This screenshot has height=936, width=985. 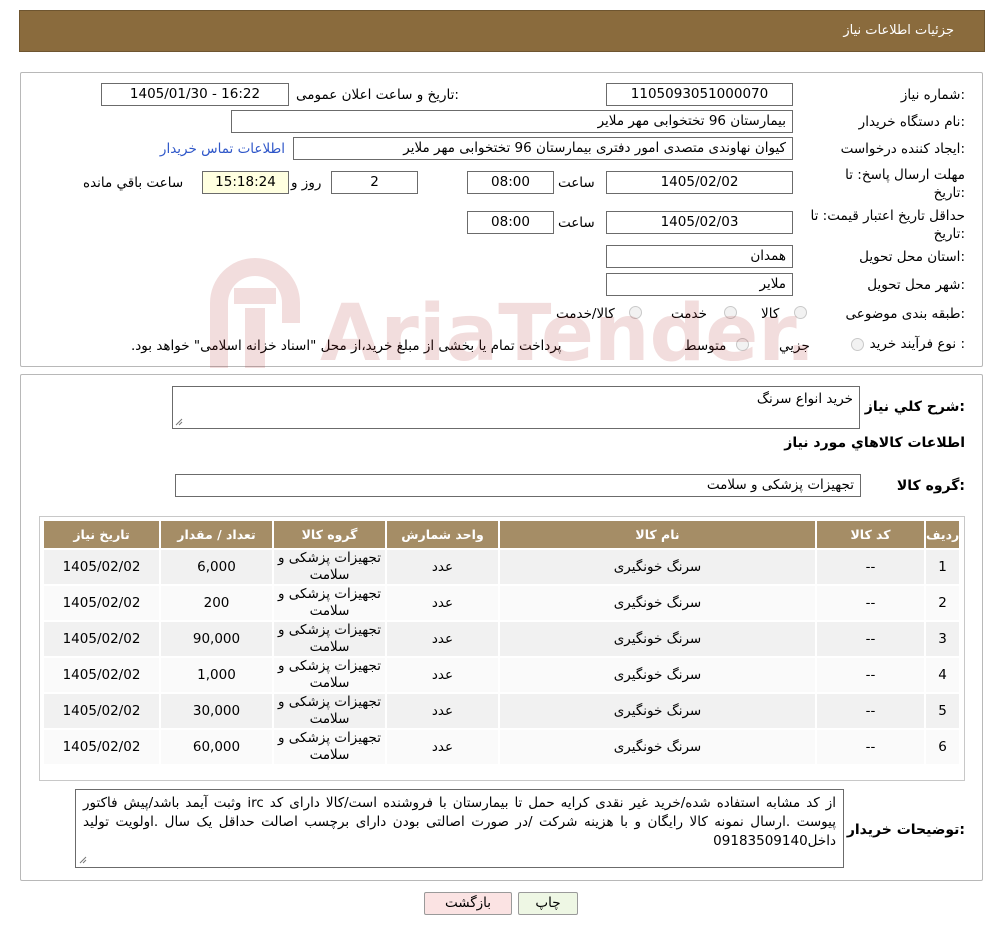 What do you see at coordinates (699, 256) in the screenshot?
I see `province-field: همدان` at bounding box center [699, 256].